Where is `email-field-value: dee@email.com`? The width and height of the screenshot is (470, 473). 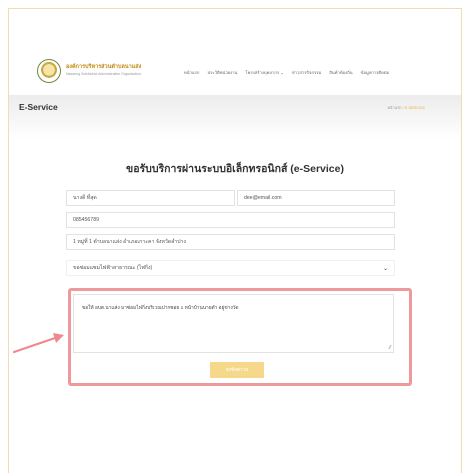 email-field-value: dee@email.com is located at coordinates (263, 198).